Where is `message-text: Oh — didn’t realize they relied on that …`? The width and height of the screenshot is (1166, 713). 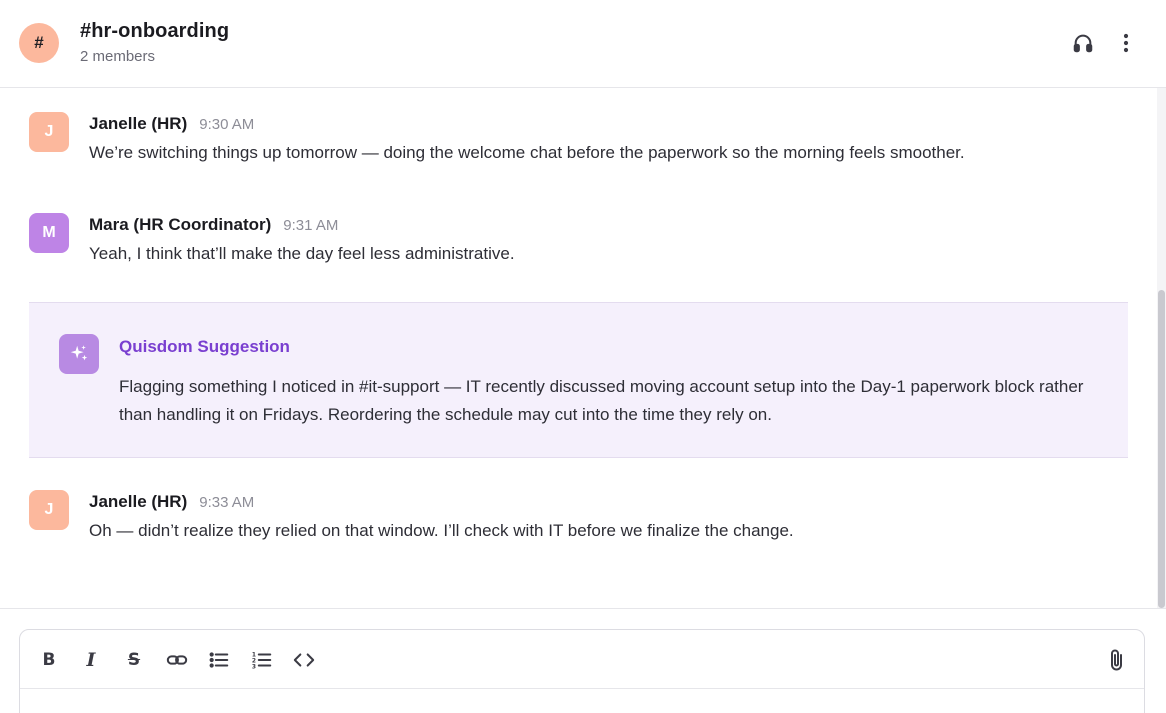
message-text: Oh — didn’t realize they relied on that … is located at coordinates (441, 530).